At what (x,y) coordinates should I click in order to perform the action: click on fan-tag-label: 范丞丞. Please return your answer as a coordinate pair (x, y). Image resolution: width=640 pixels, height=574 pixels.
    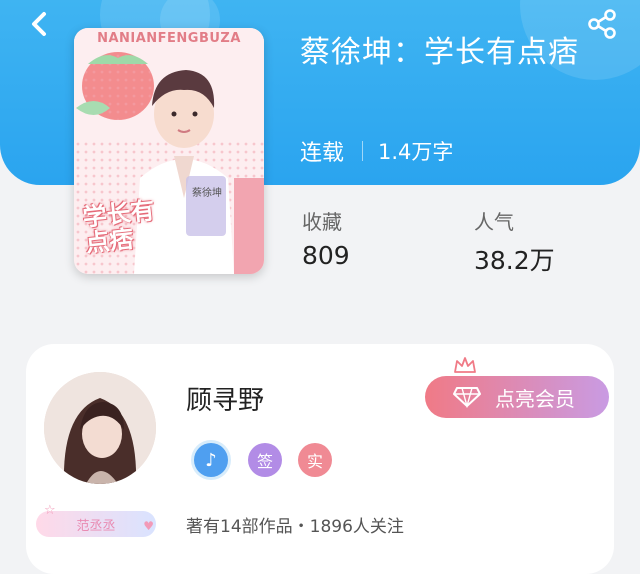
    Looking at the image, I should click on (96, 526).